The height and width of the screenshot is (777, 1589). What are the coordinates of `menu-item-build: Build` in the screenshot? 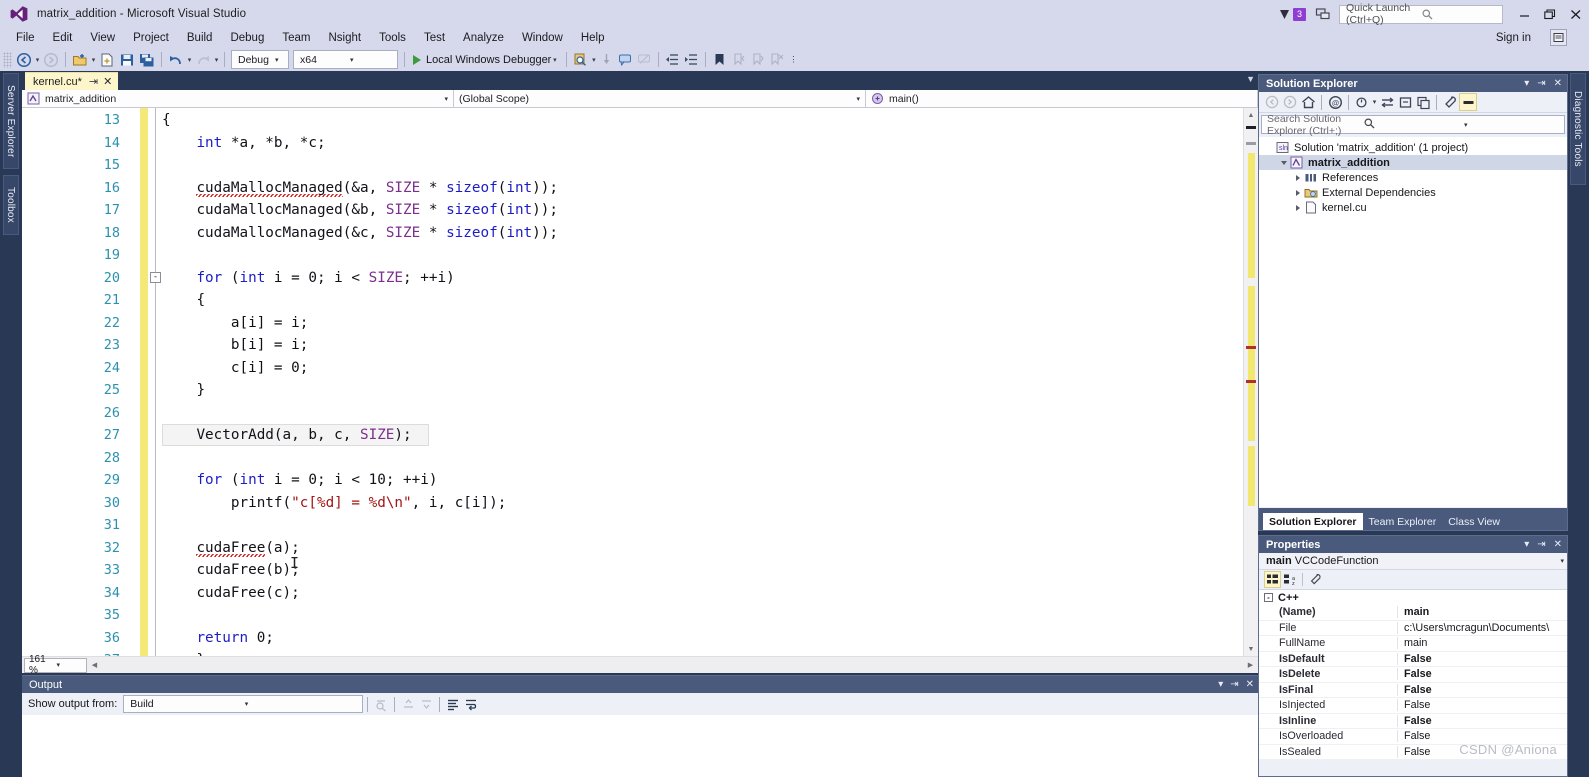 It's located at (200, 38).